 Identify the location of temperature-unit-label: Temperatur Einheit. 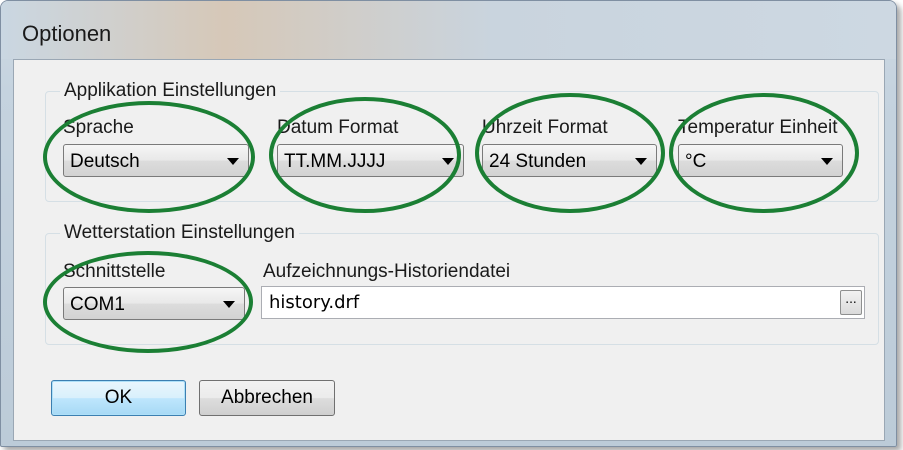
(758, 127).